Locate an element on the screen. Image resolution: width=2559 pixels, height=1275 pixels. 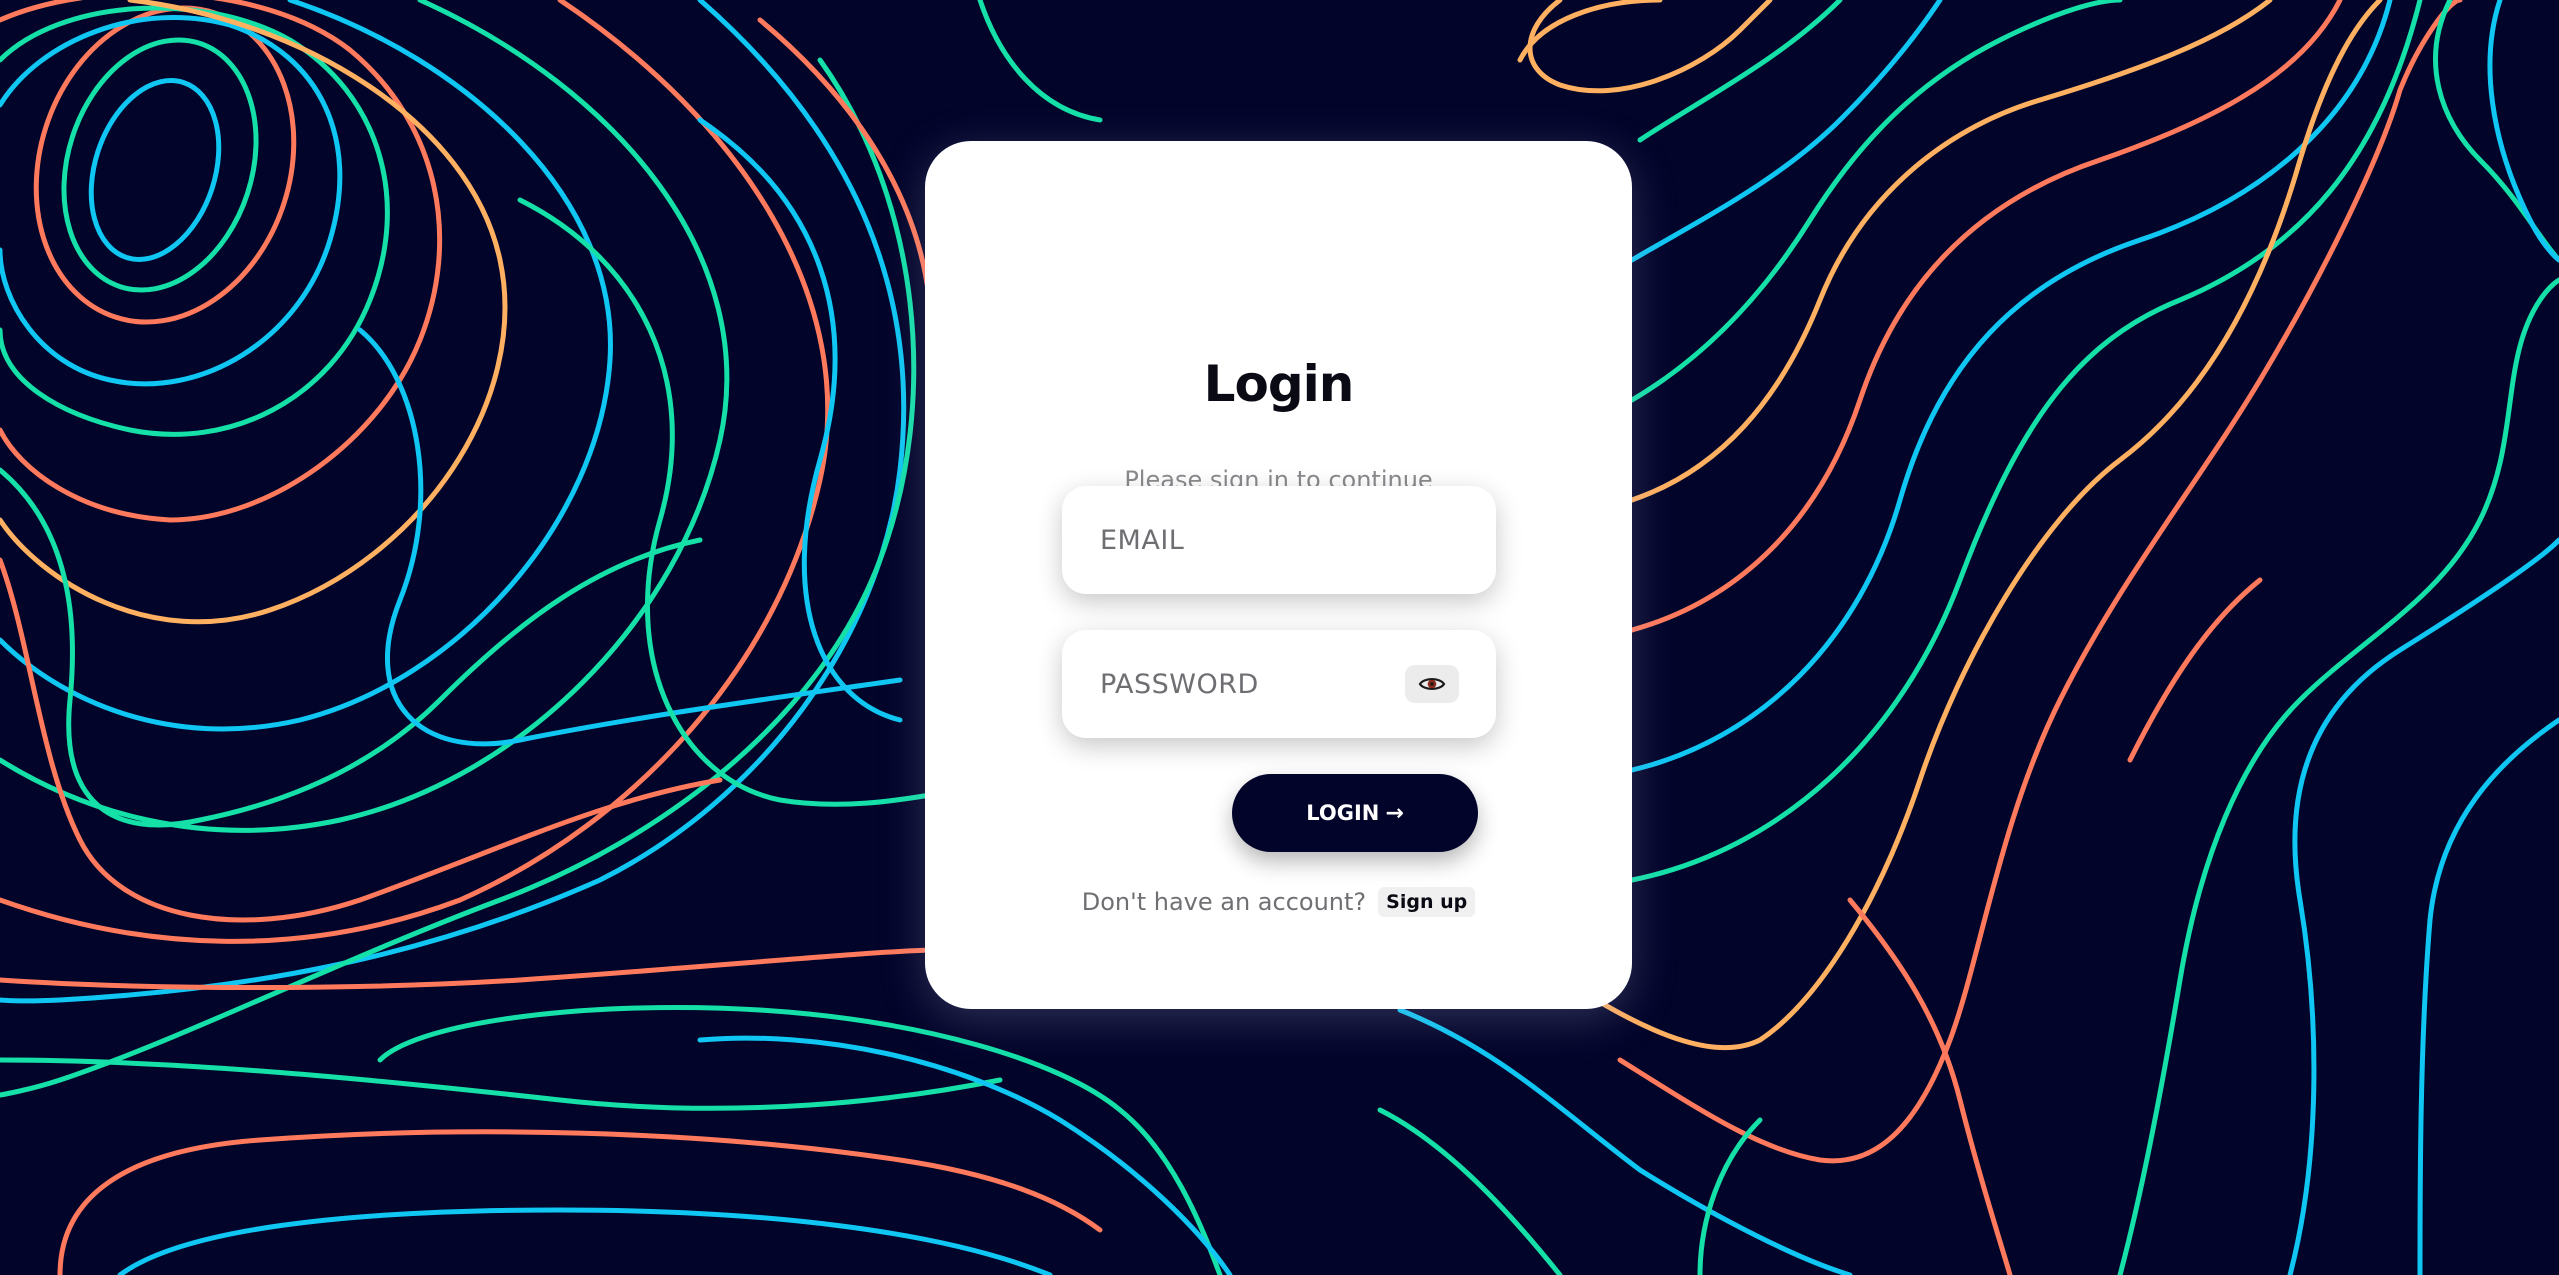
password-field is located at coordinates (1279, 684).